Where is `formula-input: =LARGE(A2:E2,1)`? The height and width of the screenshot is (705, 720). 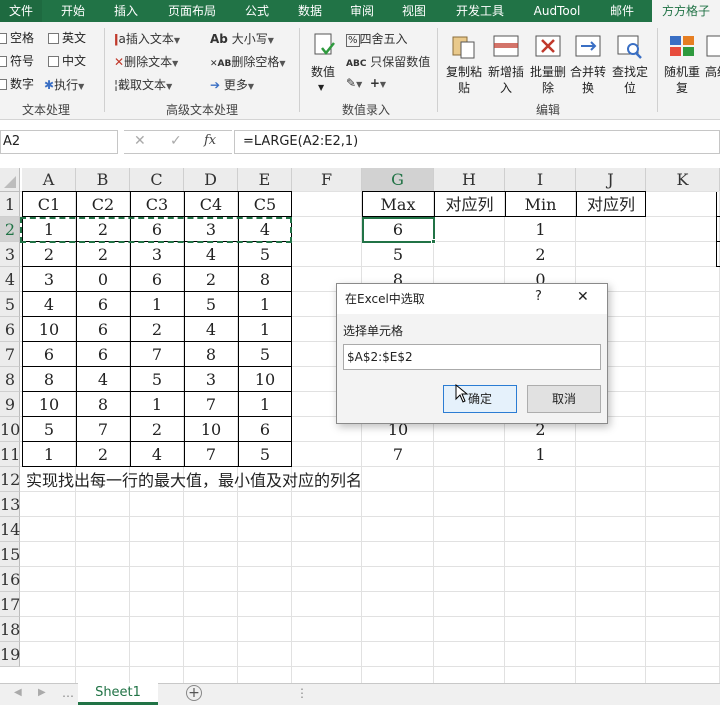 formula-input: =LARGE(A2:E2,1) is located at coordinates (477, 142).